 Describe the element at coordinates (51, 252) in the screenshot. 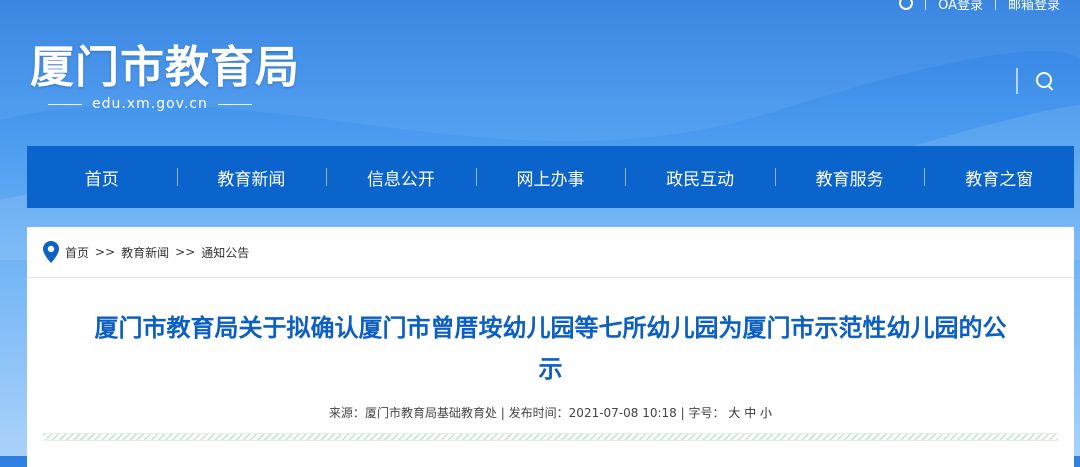

I see `location-pin-icon` at that location.